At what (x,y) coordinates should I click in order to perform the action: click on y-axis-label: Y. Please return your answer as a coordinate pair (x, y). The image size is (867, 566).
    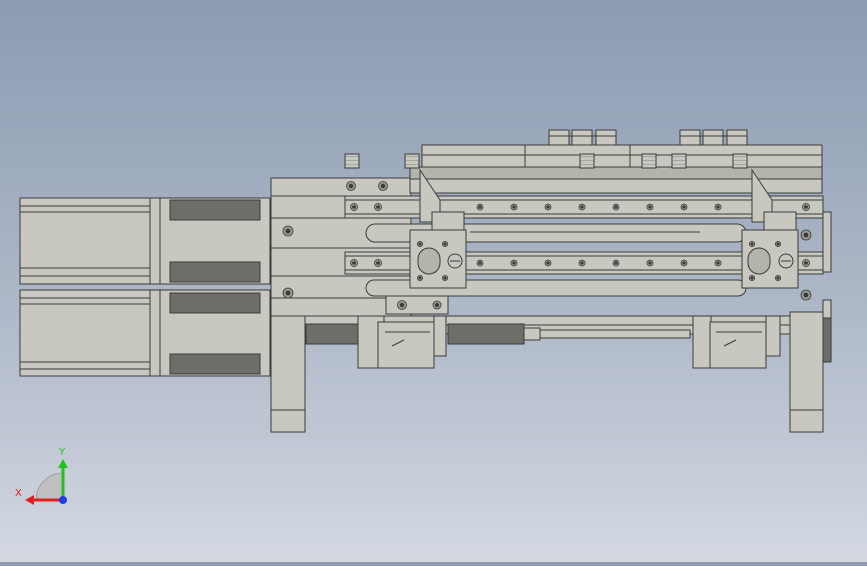
    Looking at the image, I should click on (62, 452).